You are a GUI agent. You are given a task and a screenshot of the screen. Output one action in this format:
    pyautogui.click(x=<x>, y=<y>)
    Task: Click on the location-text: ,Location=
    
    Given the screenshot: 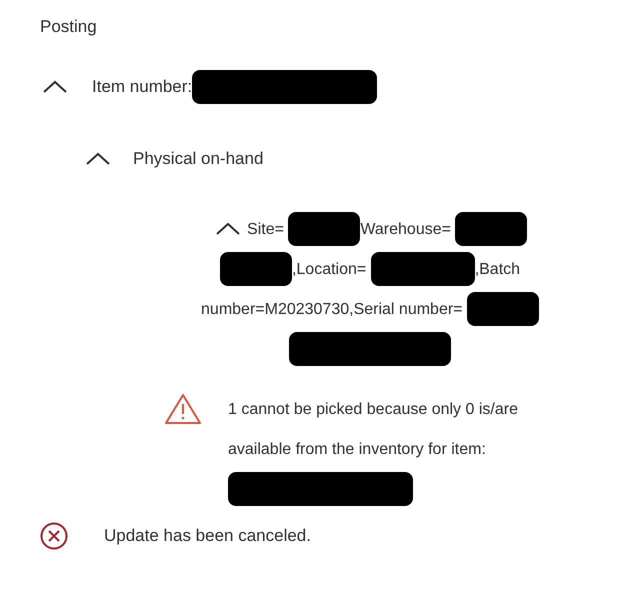 What is the action you would take?
    pyautogui.click(x=329, y=269)
    